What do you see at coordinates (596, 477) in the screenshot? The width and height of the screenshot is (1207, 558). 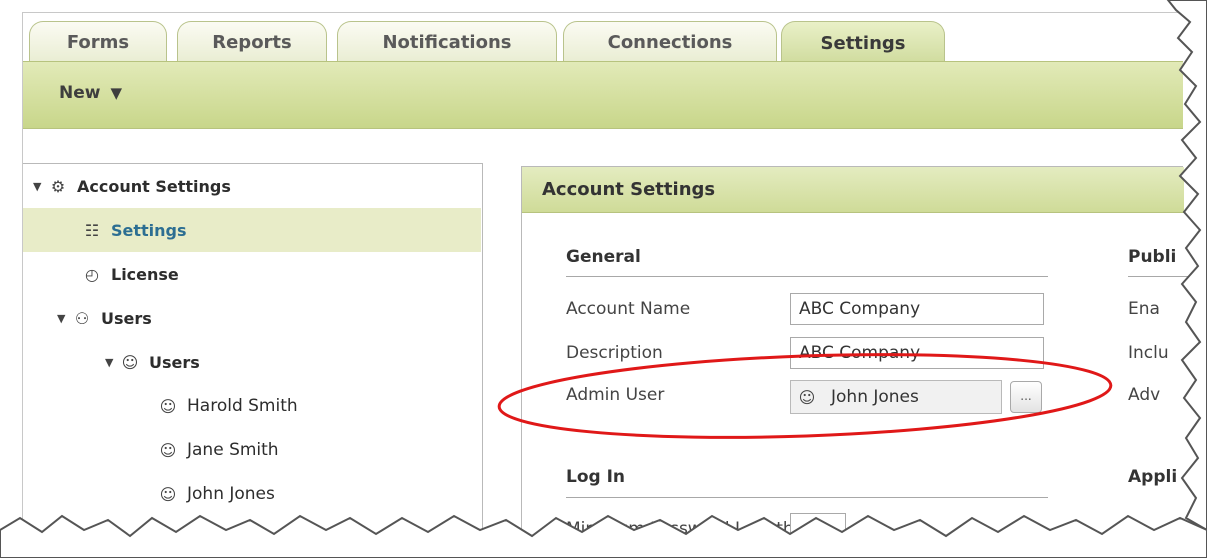 I see `section-title-login: Log In` at bounding box center [596, 477].